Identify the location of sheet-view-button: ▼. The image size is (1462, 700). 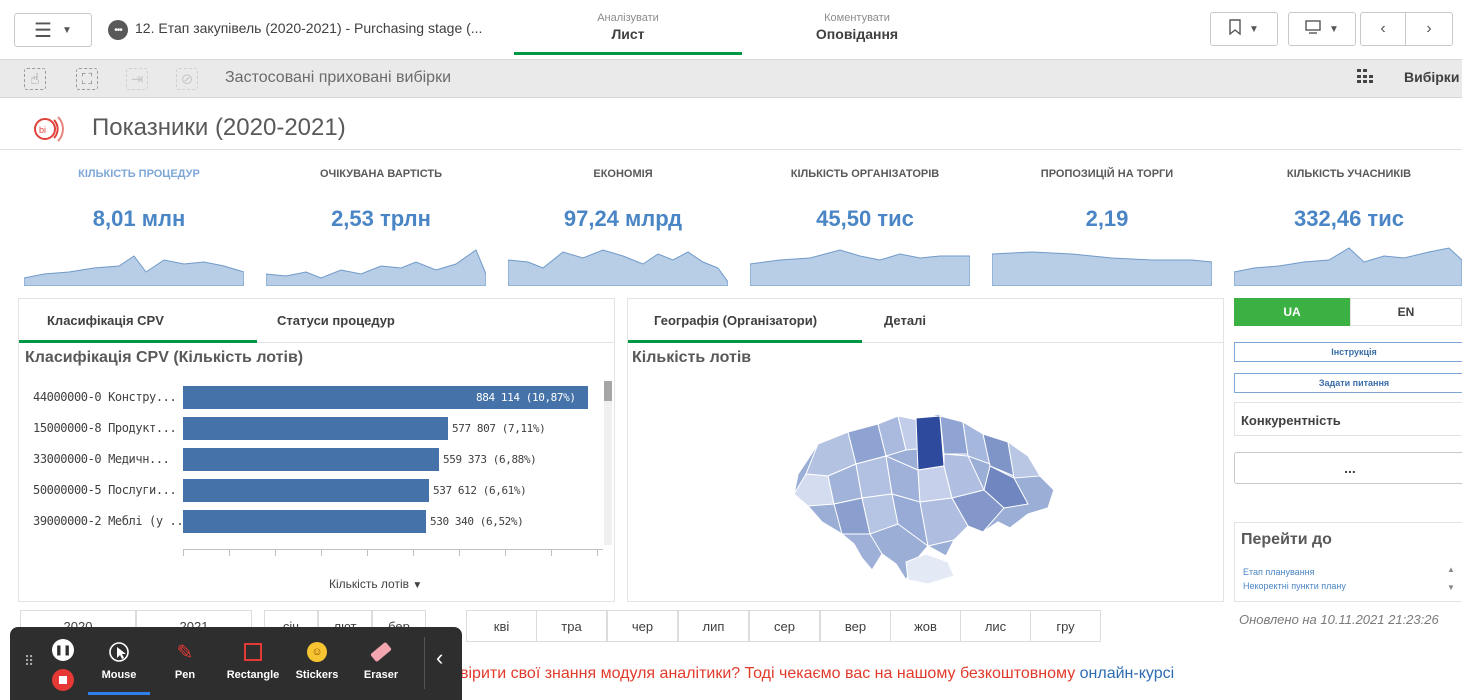
(1322, 29).